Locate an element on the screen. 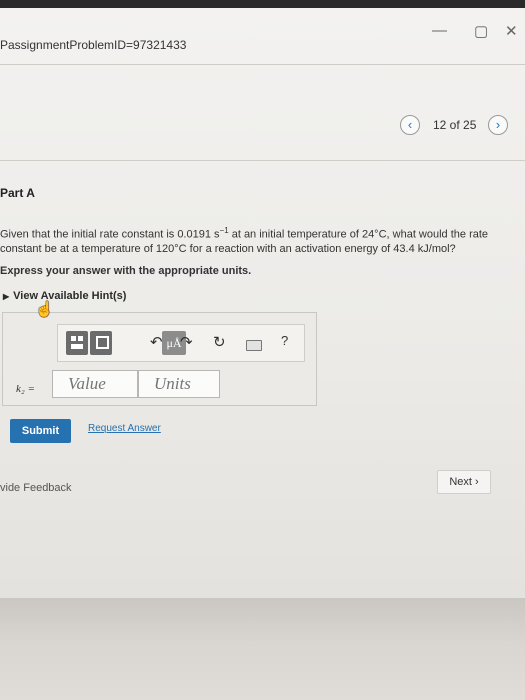 This screenshot has height=700, width=525. maximize-button: ▢ is located at coordinates (481, 31).